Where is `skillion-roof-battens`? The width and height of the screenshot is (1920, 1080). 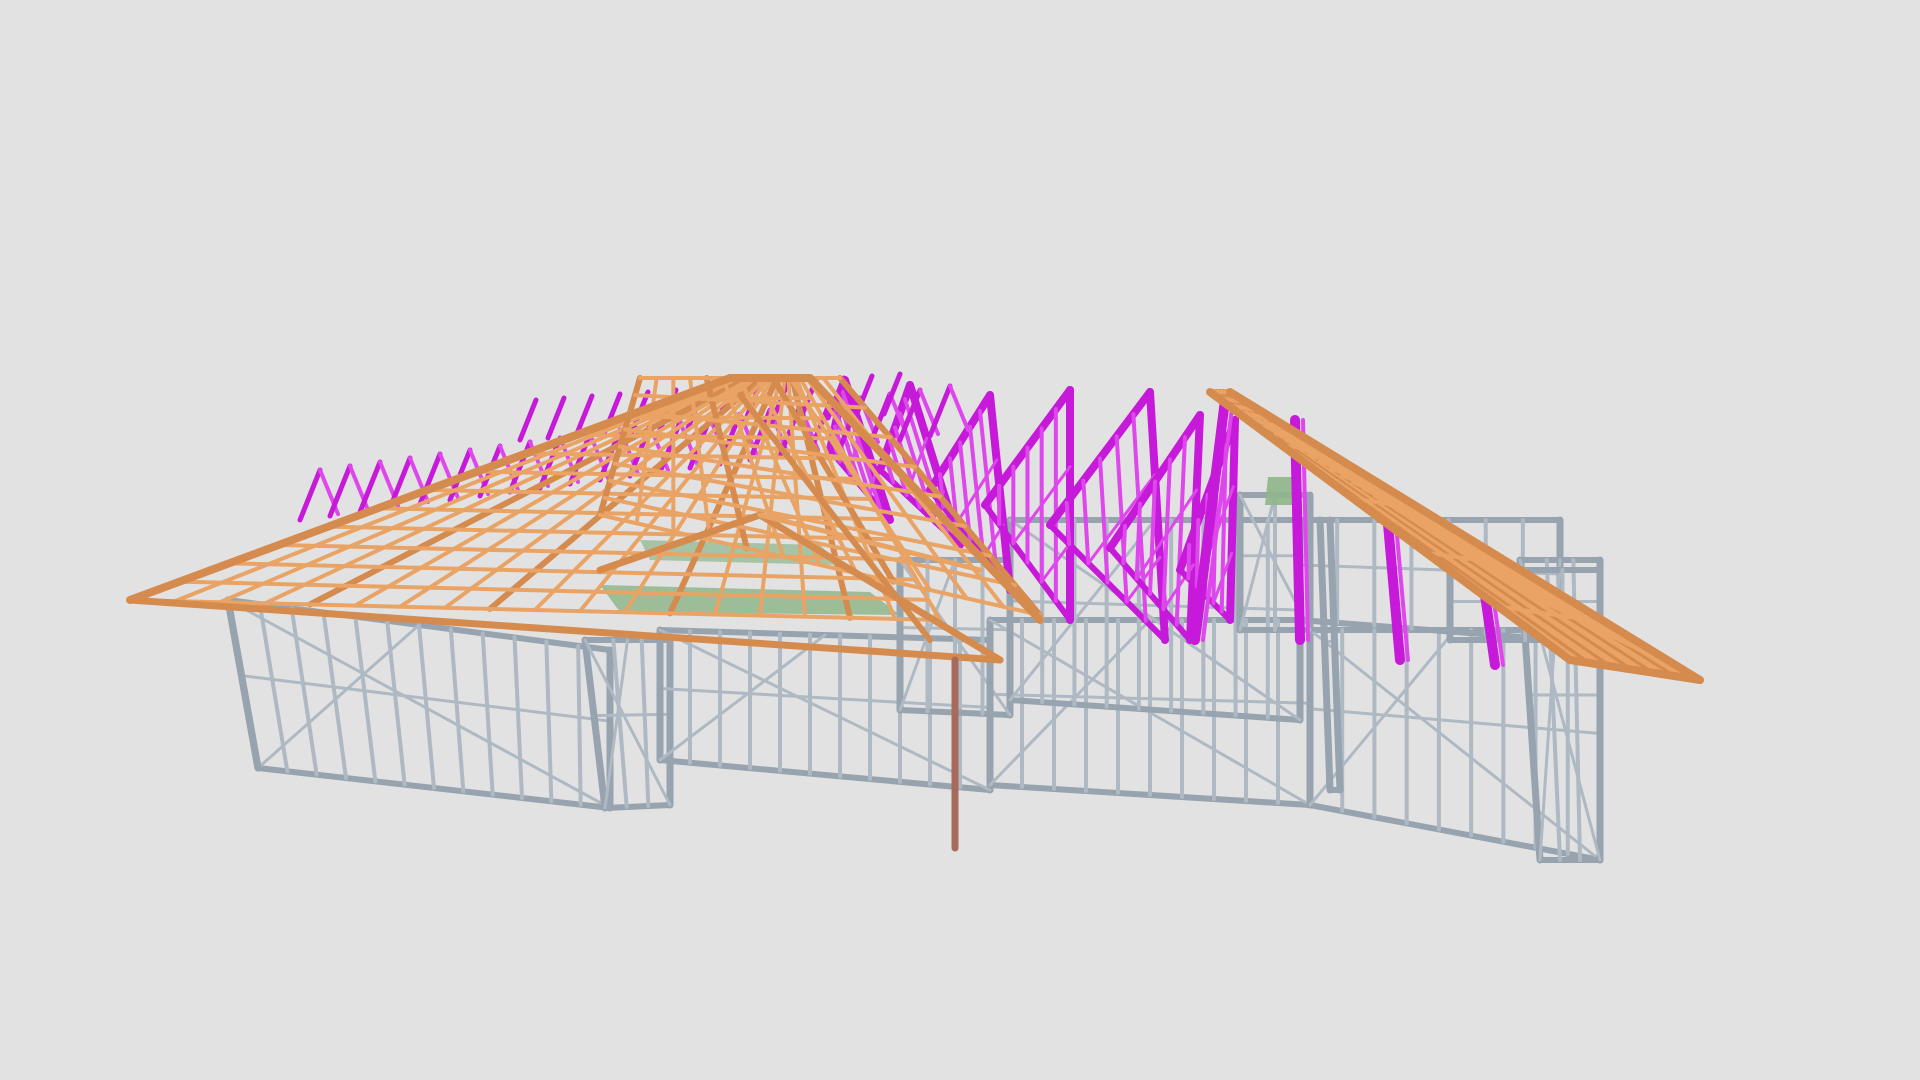 skillion-roof-battens is located at coordinates (1455, 536).